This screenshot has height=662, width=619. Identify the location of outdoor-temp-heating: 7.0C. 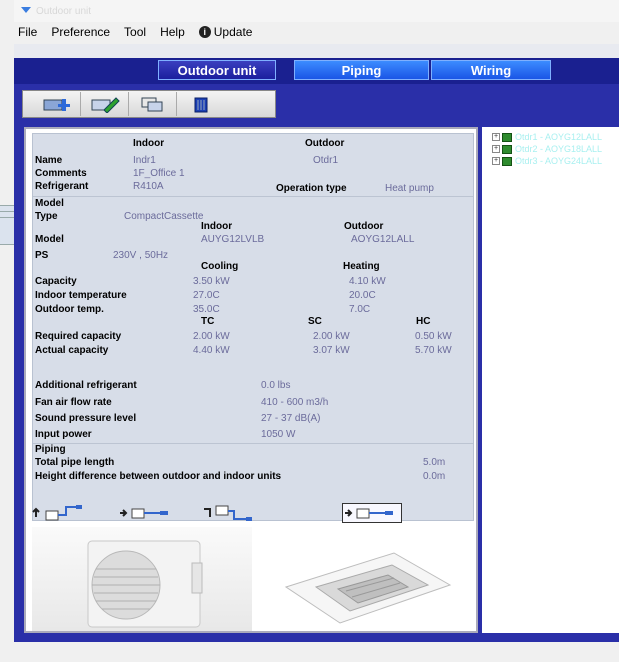
(360, 309).